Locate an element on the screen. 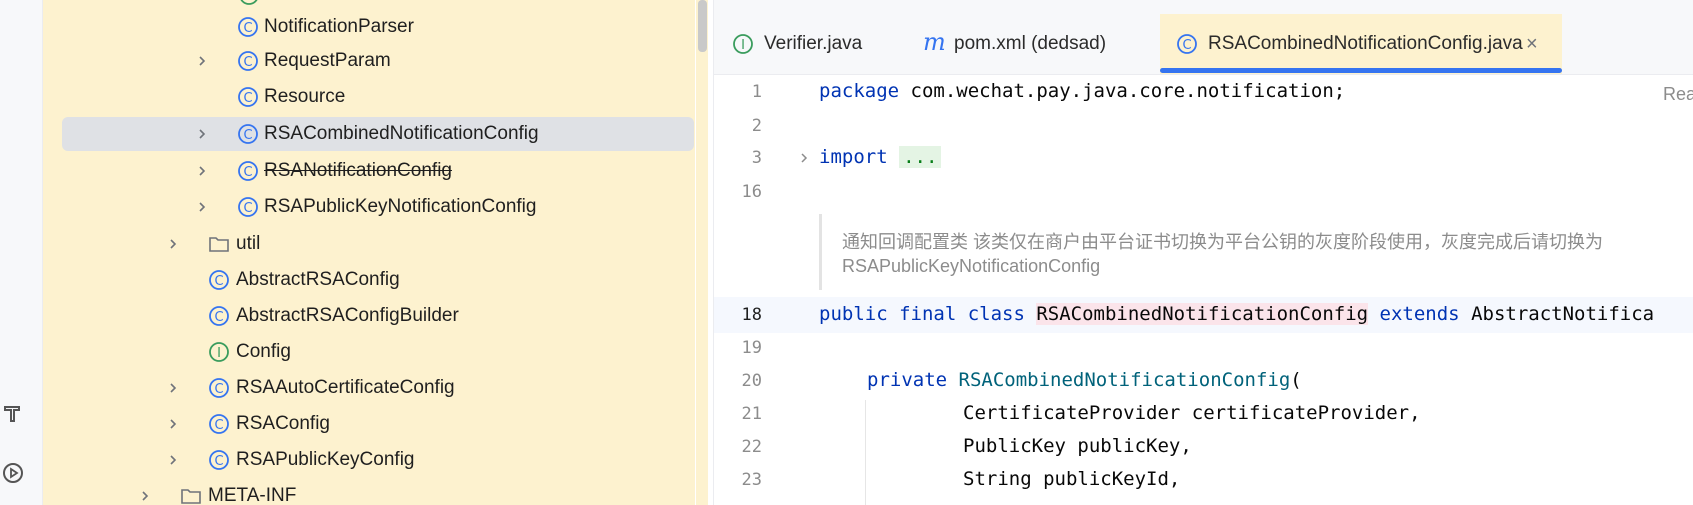 This screenshot has height=505, width=1693. tree-item-label: RSANotificationConfig is located at coordinates (358, 170).